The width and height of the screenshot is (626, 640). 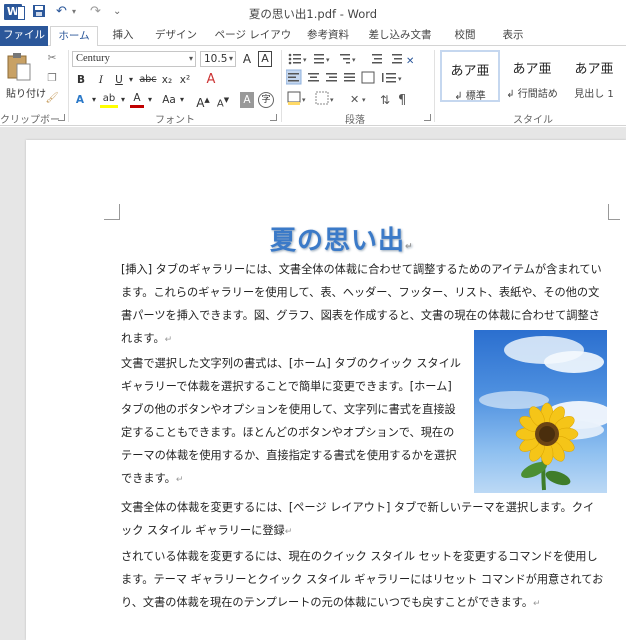 What do you see at coordinates (19, 67) in the screenshot?
I see `paste-icon` at bounding box center [19, 67].